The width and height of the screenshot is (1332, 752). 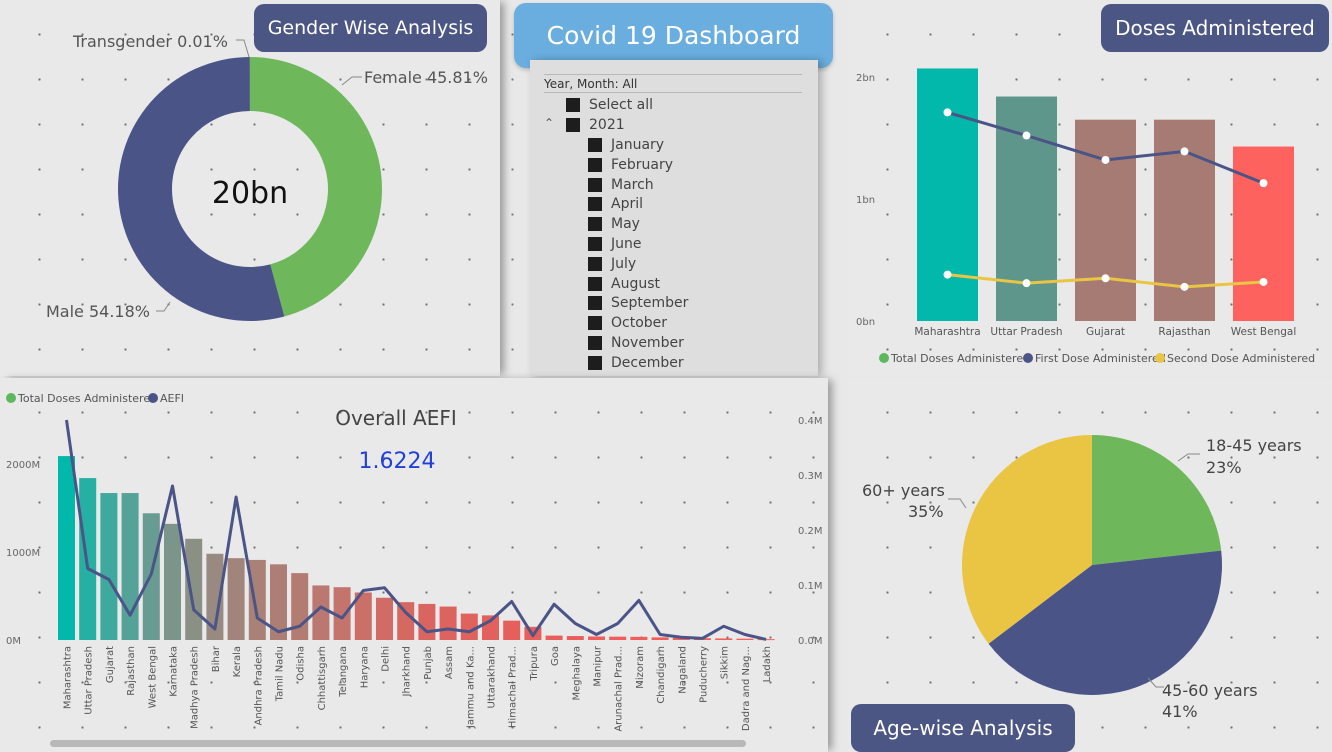 I want to click on month-option-april: April, so click(x=615, y=204).